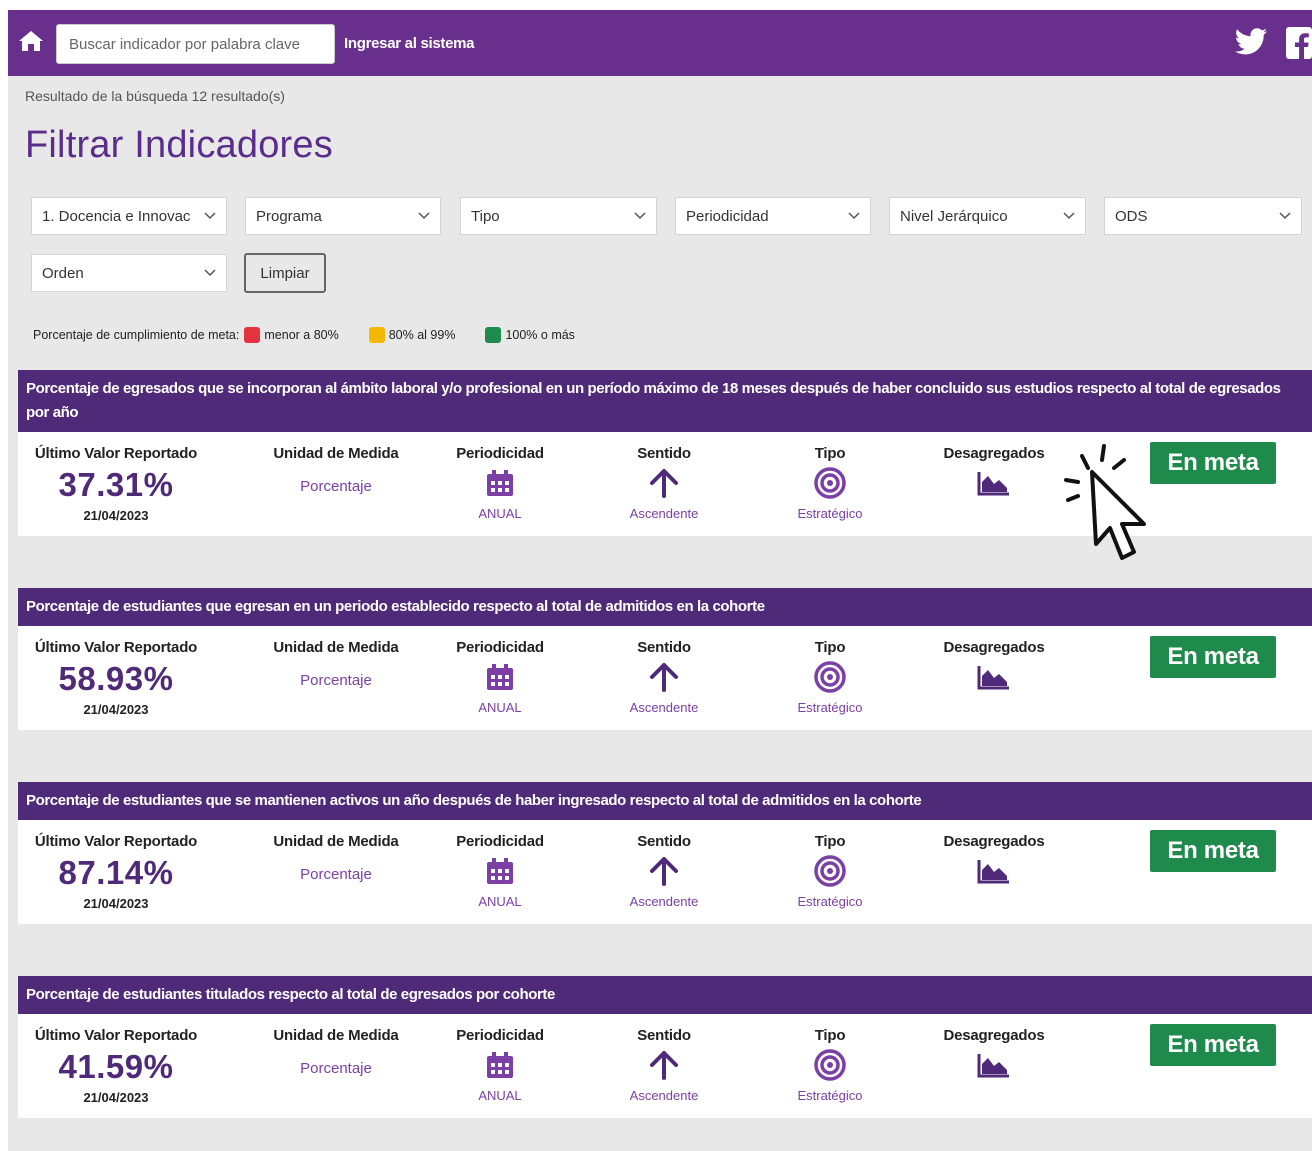 Image resolution: width=1312 pixels, height=1151 pixels. What do you see at coordinates (1131, 216) in the screenshot?
I see `filter-ods-label: ODS` at bounding box center [1131, 216].